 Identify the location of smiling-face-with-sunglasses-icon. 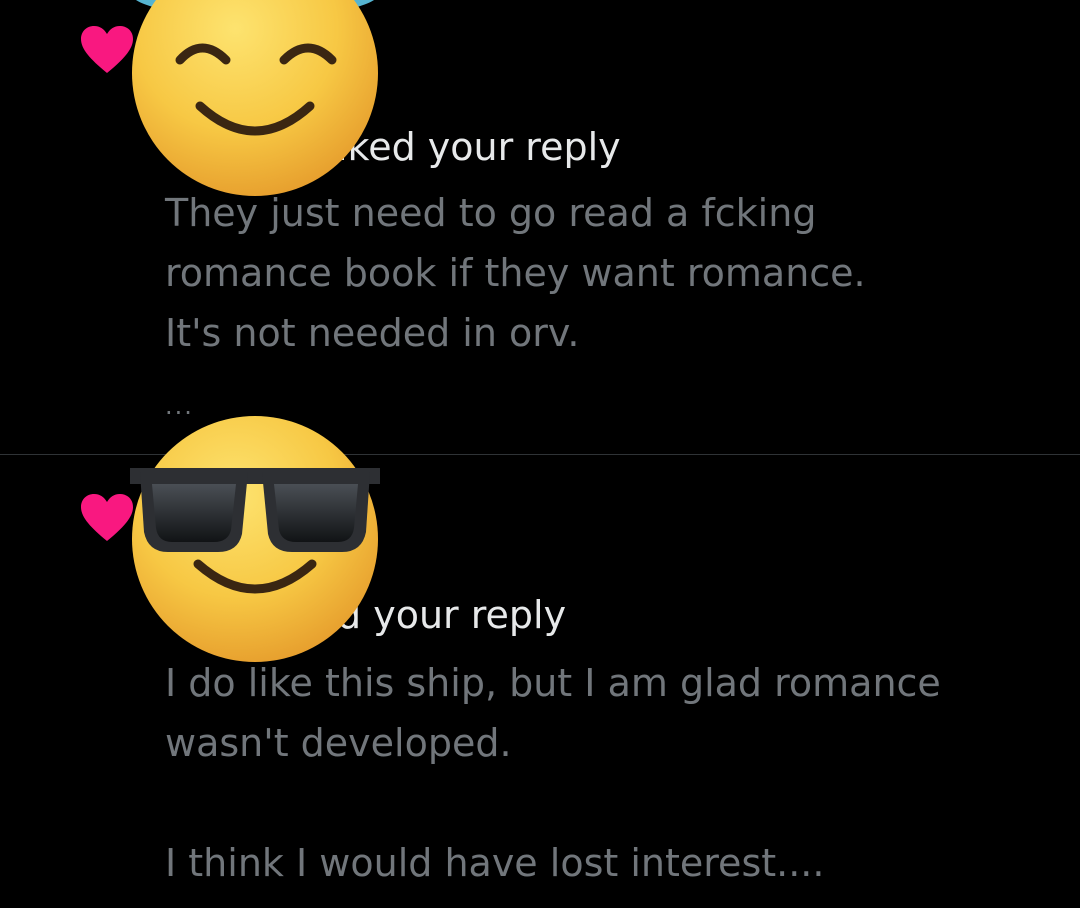
(255, 539).